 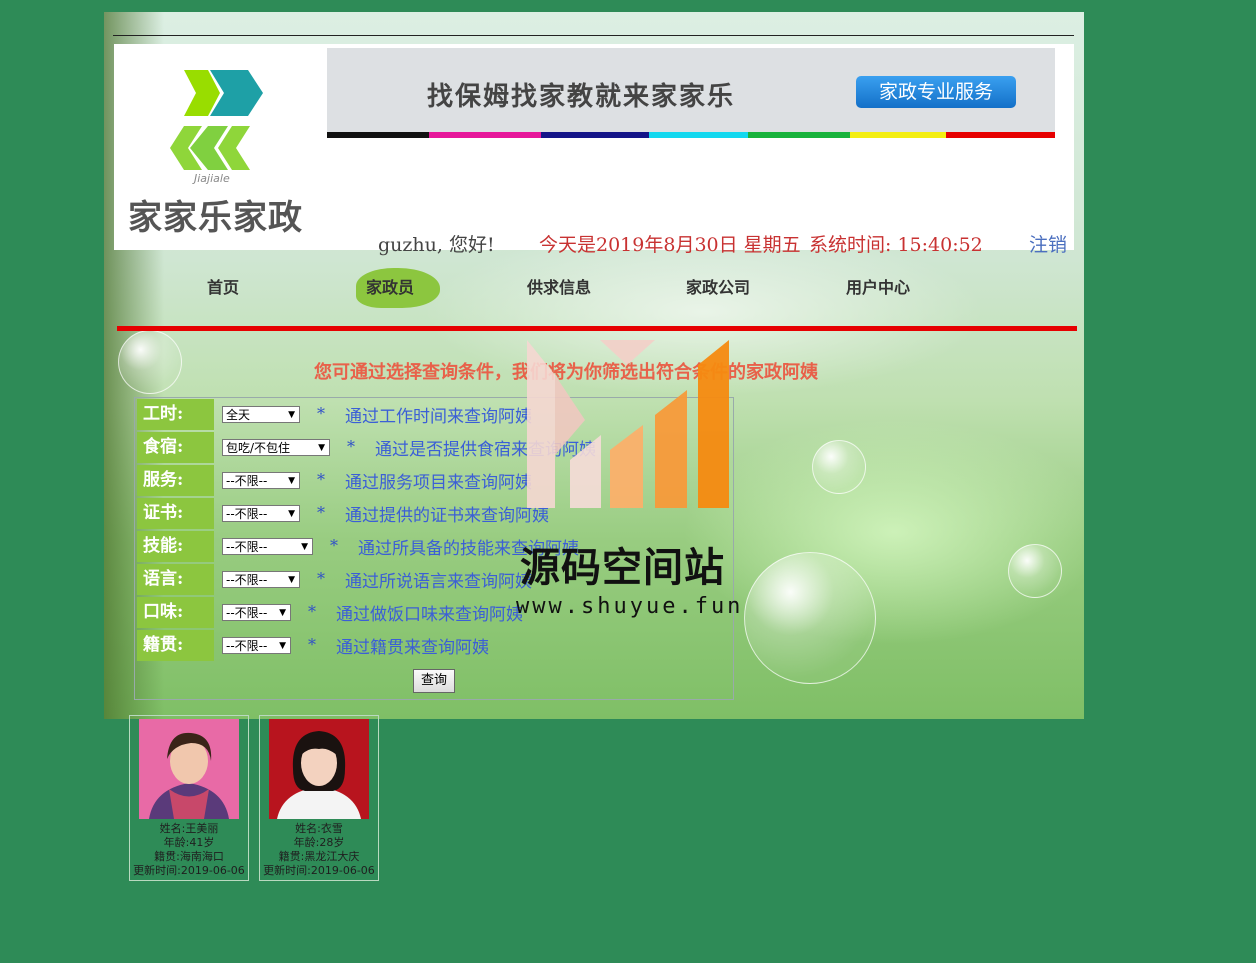 I want to click on logo-name: 家家乐家政, so click(x=215, y=218).